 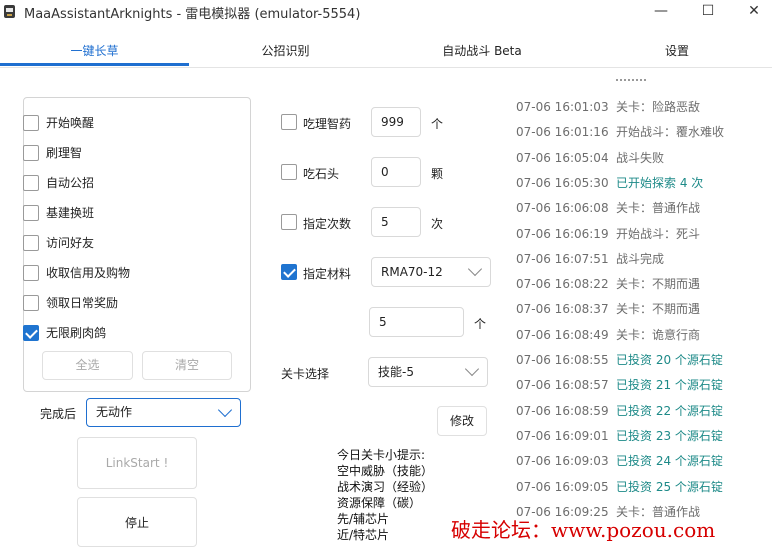 What do you see at coordinates (76, 333) in the screenshot?
I see `task-label: 无限刷肉鸽` at bounding box center [76, 333].